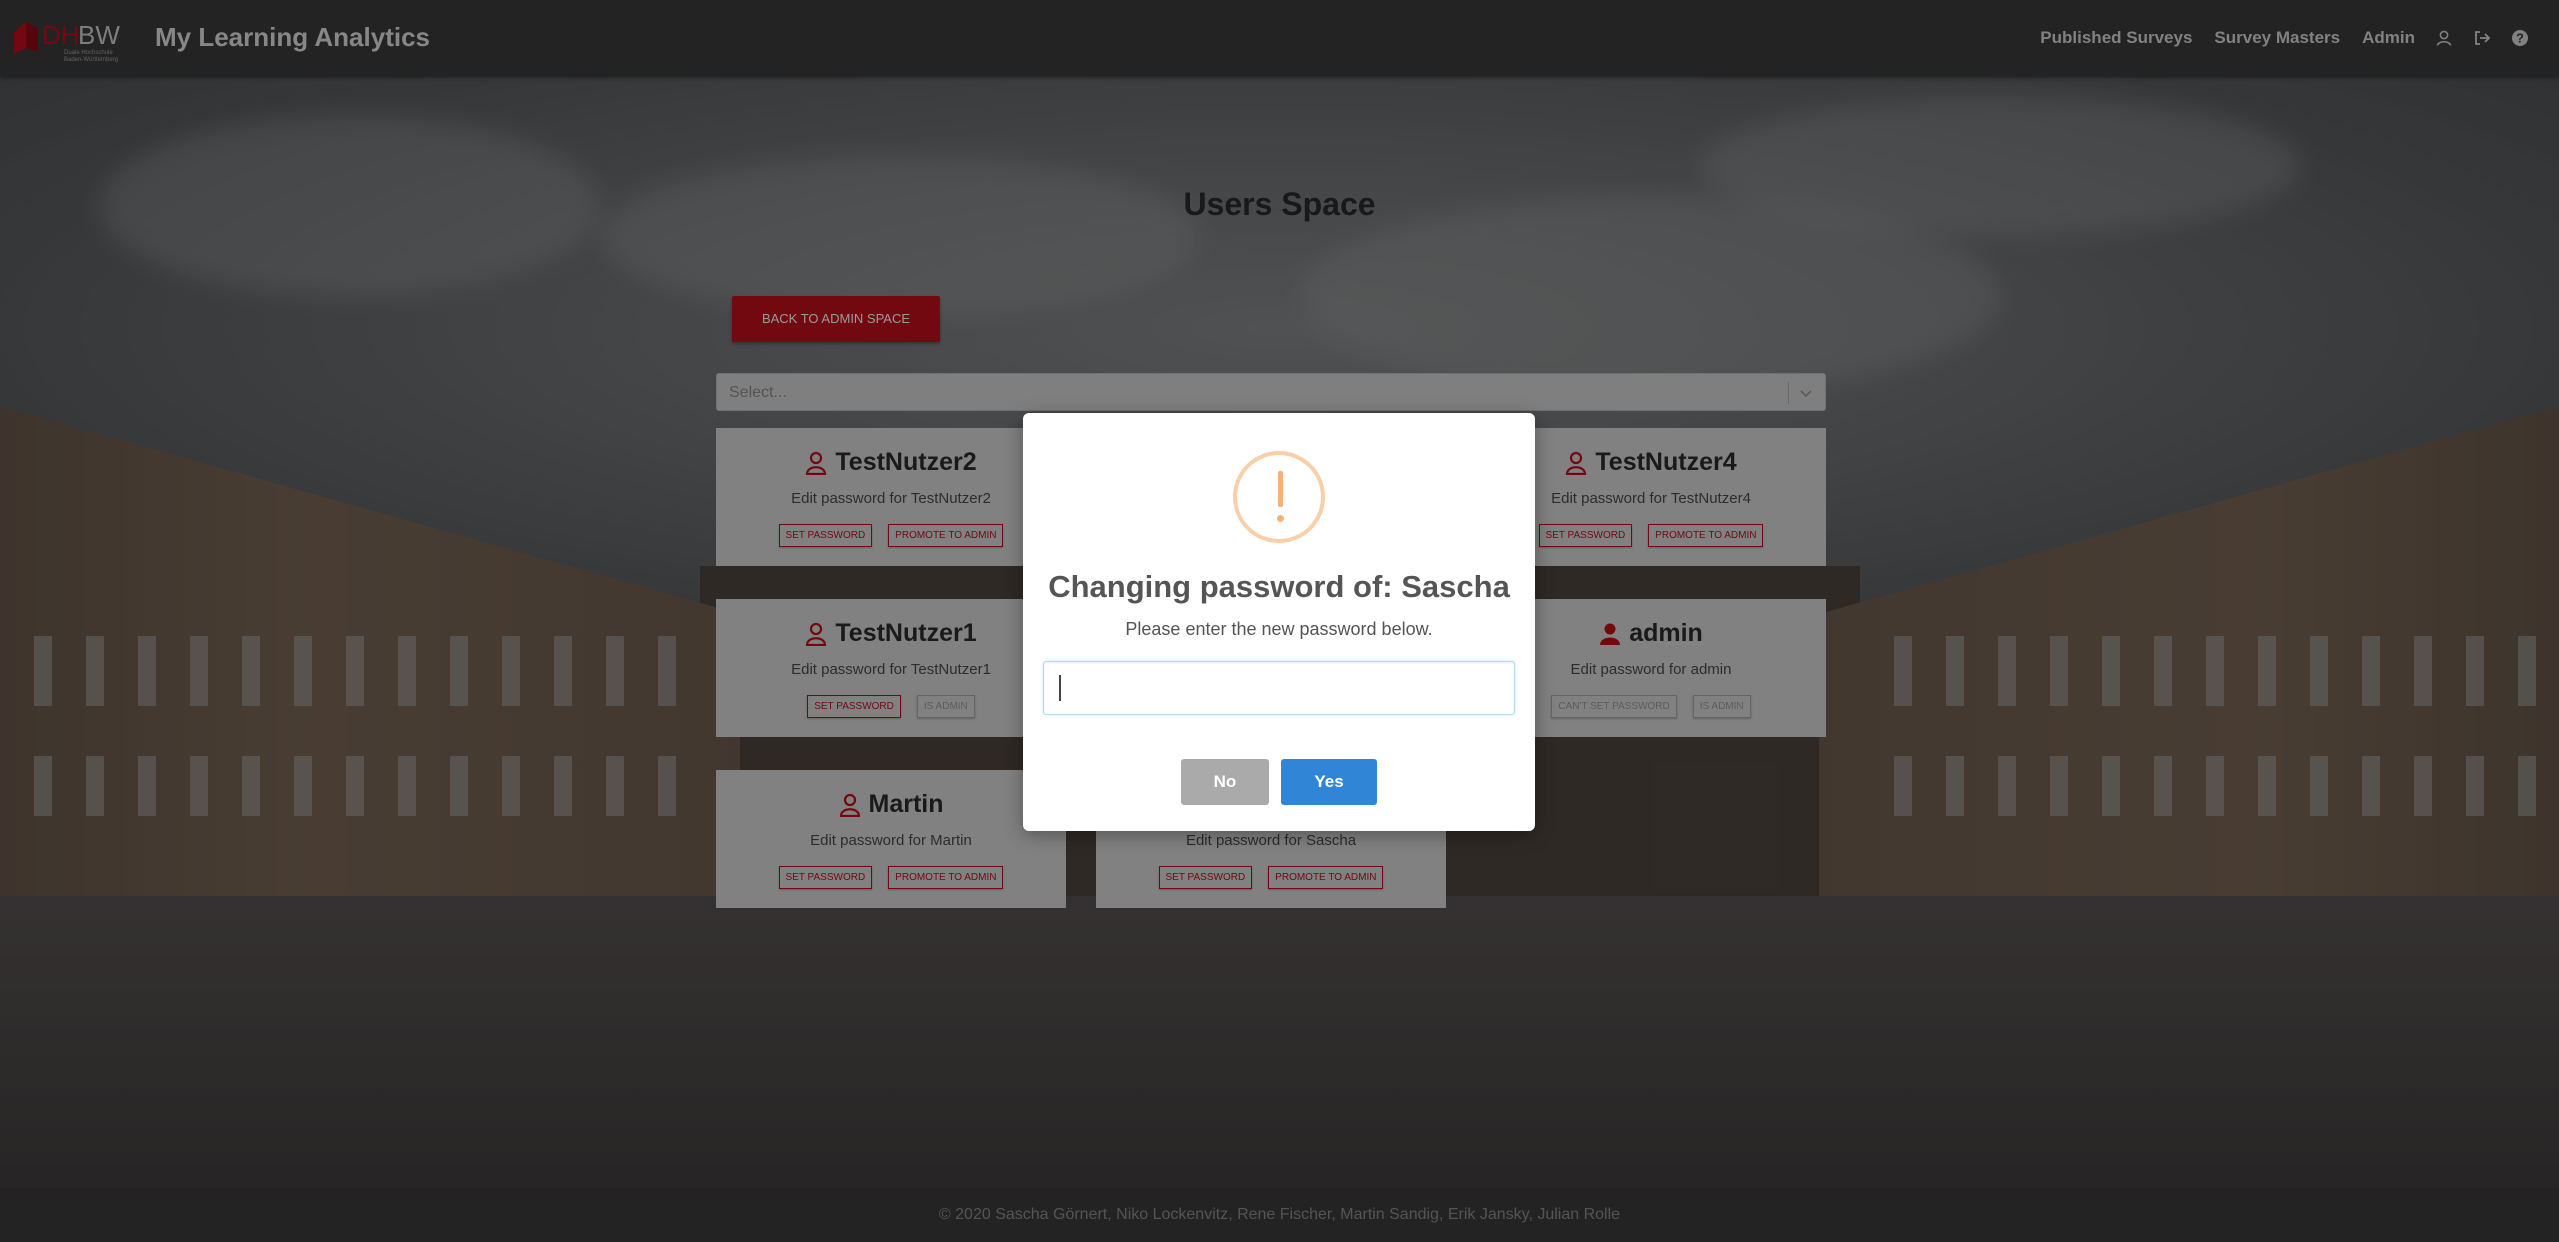 This screenshot has height=1242, width=2559. Describe the element at coordinates (1279, 629) in the screenshot. I see `dialog-message: Please enter the new password below.` at that location.